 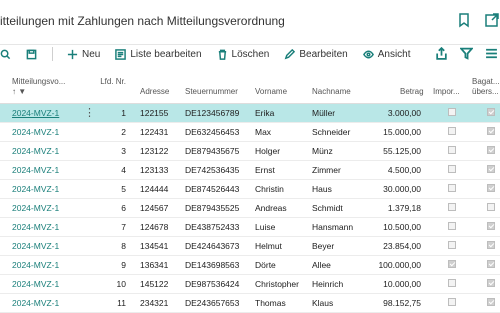 What do you see at coordinates (211, 92) in the screenshot?
I see `column-header-steuernummer: Steuernummer` at bounding box center [211, 92].